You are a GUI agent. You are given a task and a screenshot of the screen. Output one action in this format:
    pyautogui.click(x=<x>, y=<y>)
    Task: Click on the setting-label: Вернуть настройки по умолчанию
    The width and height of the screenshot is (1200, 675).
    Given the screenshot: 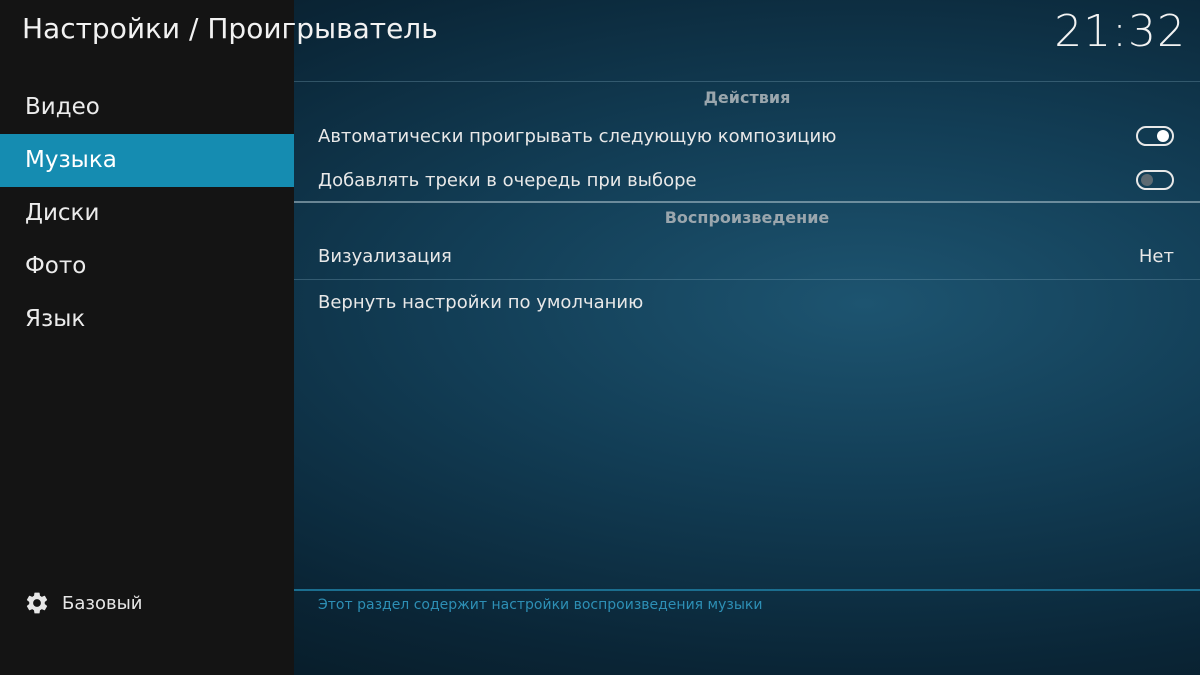 What is the action you would take?
    pyautogui.click(x=481, y=302)
    